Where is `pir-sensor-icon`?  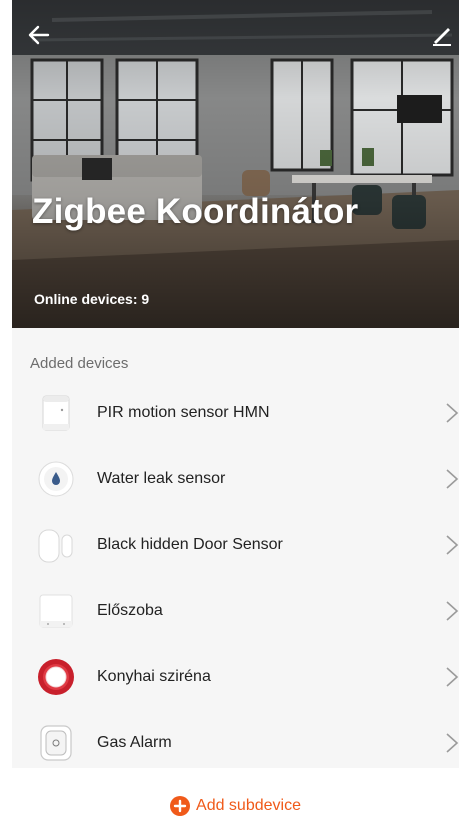 pir-sensor-icon is located at coordinates (56, 413).